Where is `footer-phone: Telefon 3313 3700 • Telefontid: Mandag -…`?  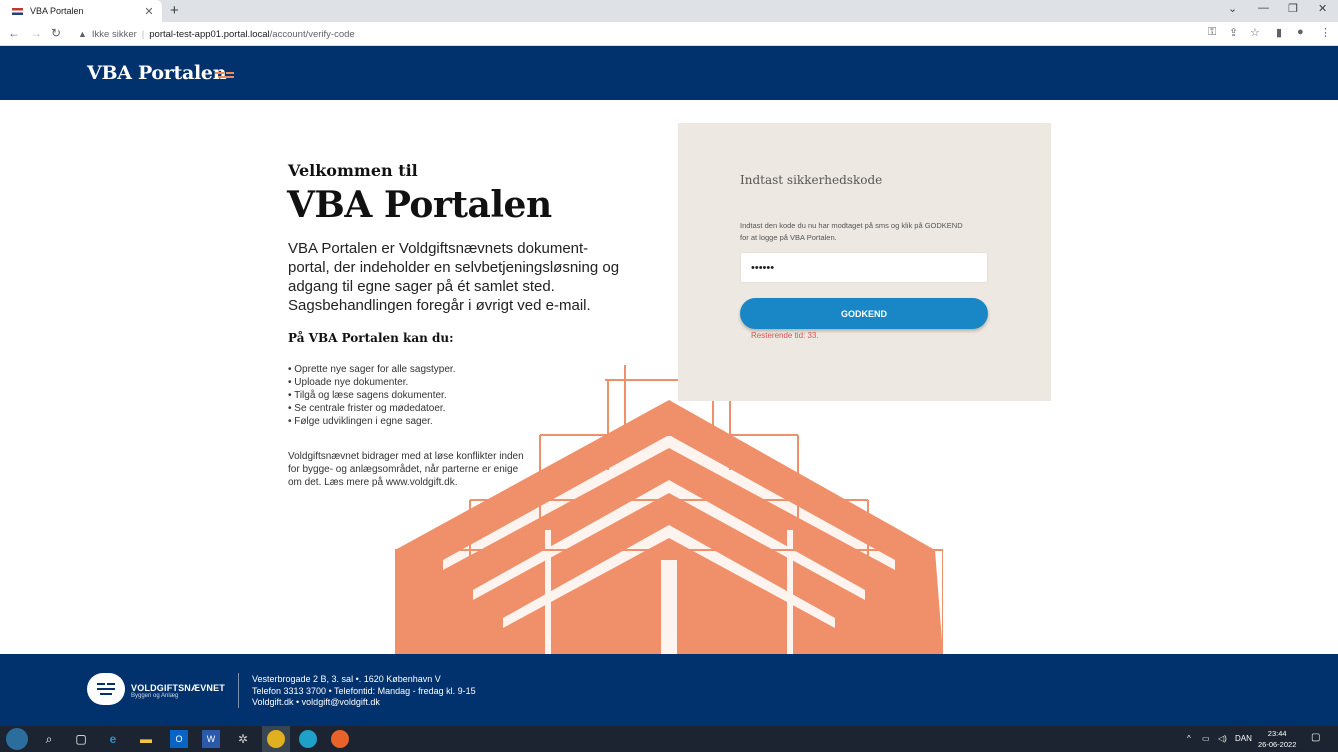
footer-phone: Telefon 3313 3700 • Telefontid: Mandag -… is located at coordinates (364, 690).